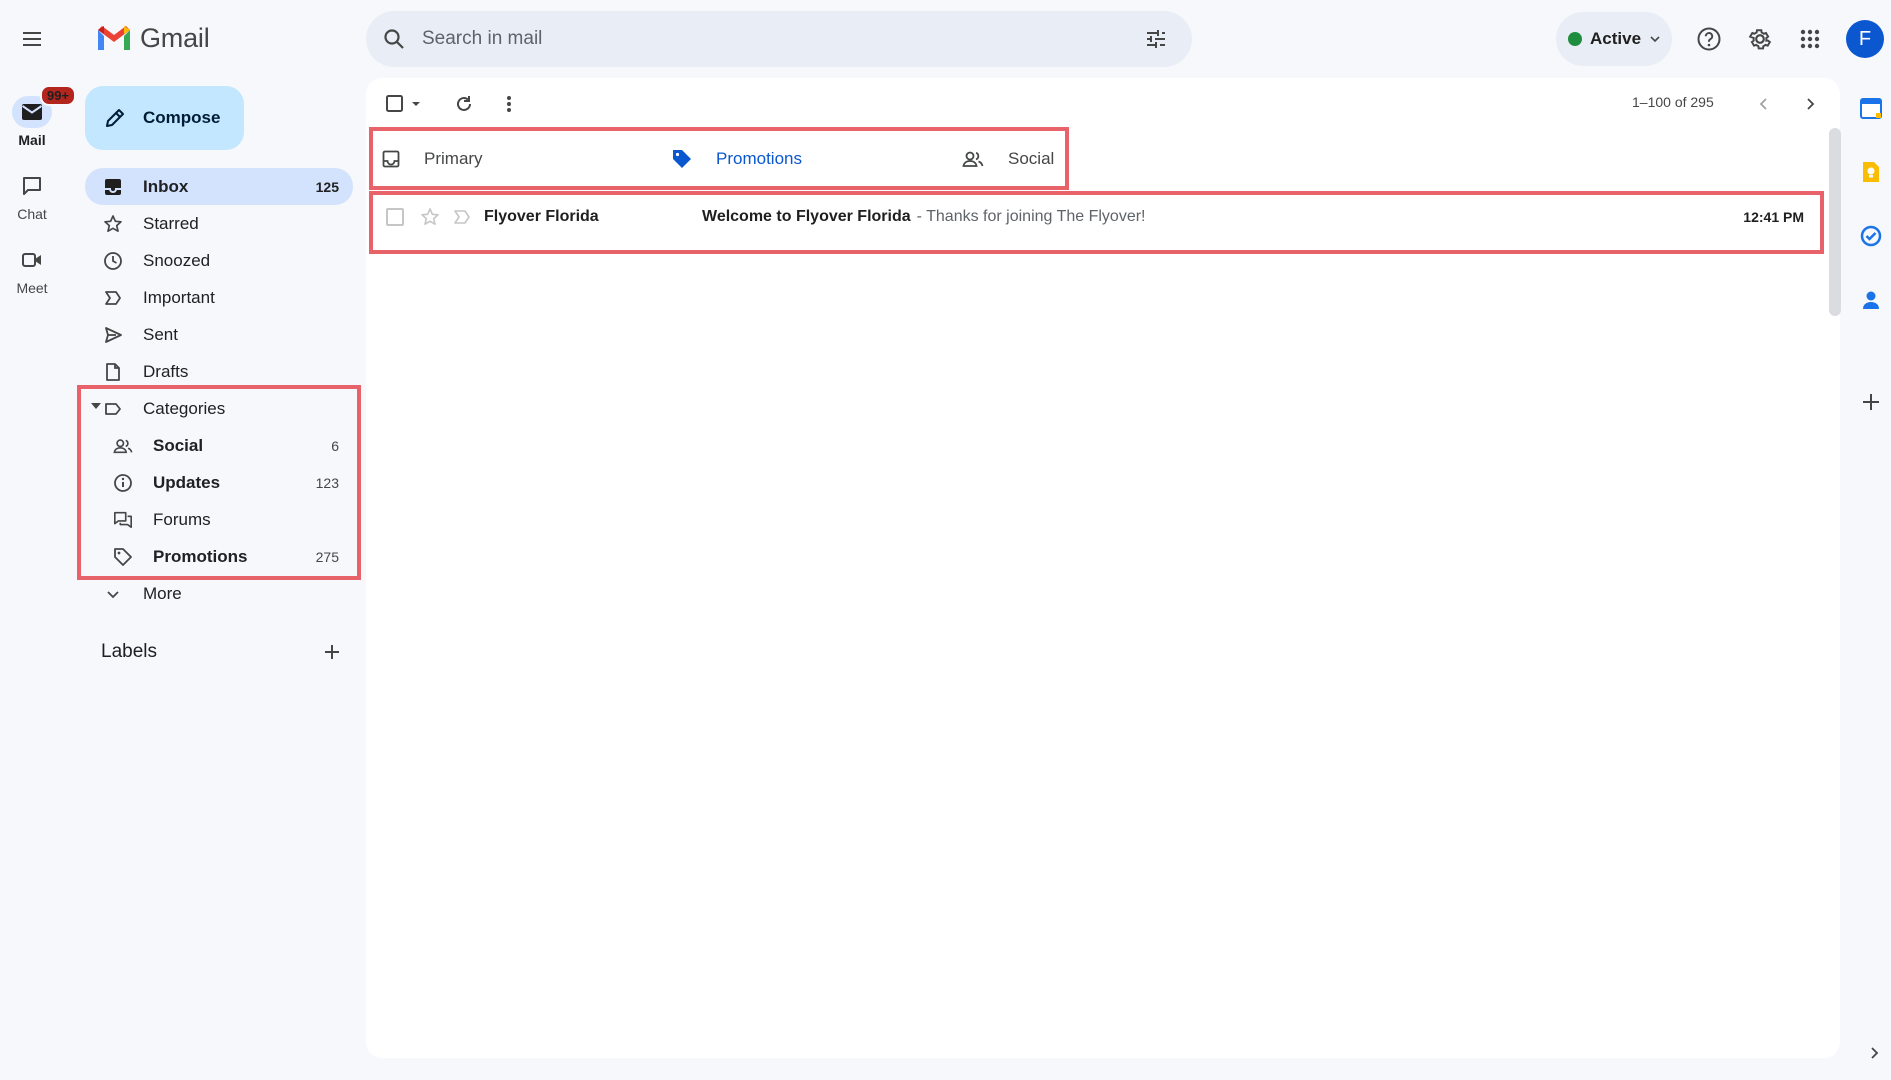 Image resolution: width=1891 pixels, height=1080 pixels. I want to click on status-label: Active, so click(1616, 38).